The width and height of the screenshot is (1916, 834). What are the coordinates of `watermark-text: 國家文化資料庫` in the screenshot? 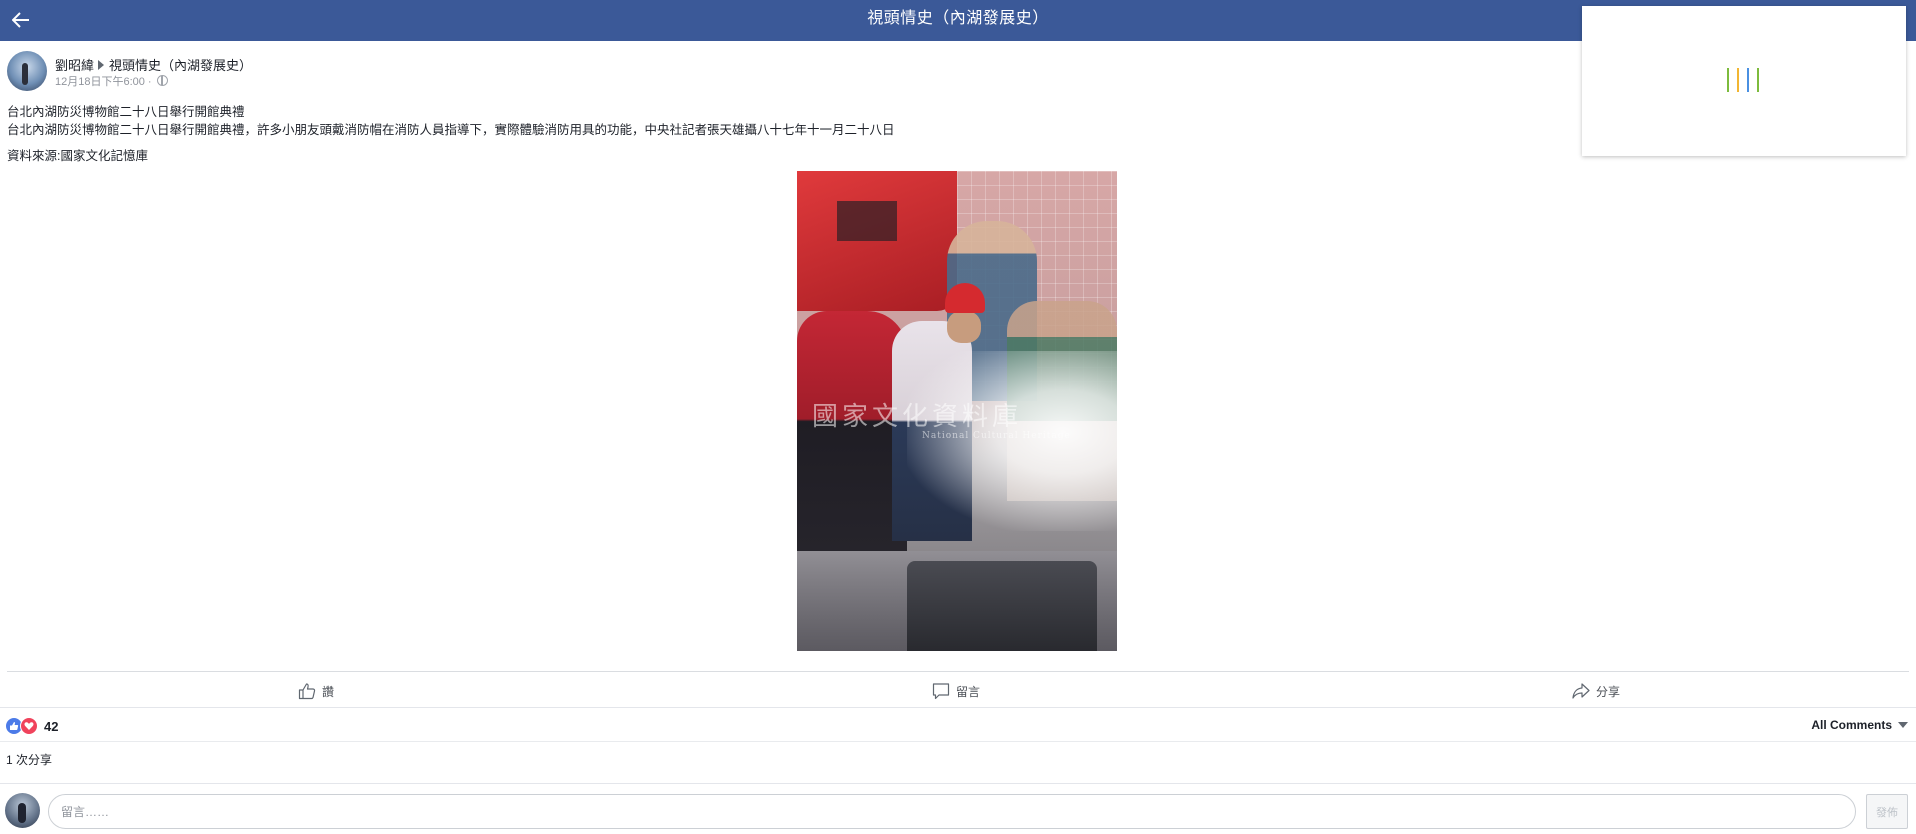 It's located at (917, 417).